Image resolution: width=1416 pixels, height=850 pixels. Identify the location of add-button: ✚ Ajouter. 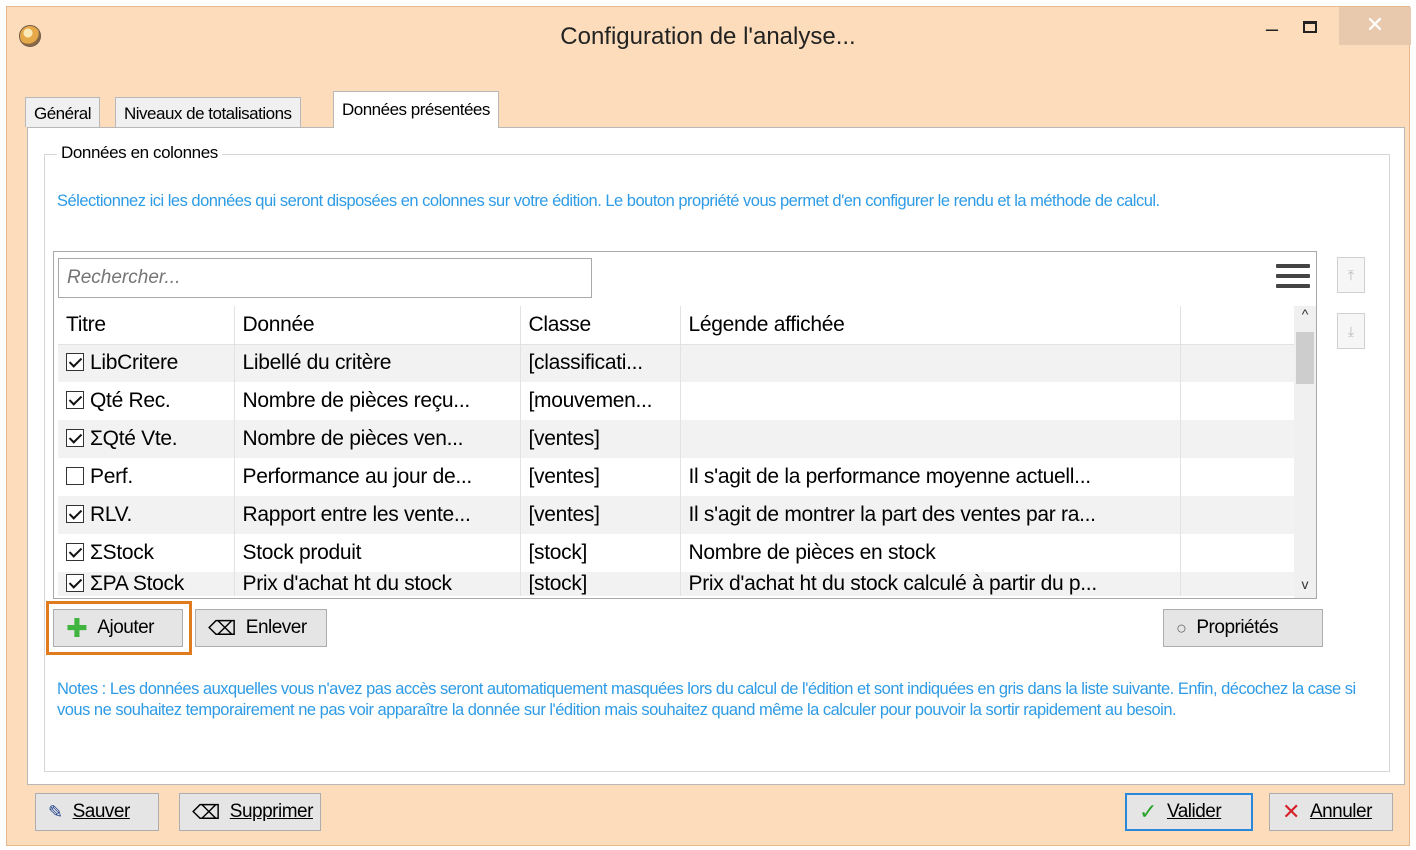
(118, 628).